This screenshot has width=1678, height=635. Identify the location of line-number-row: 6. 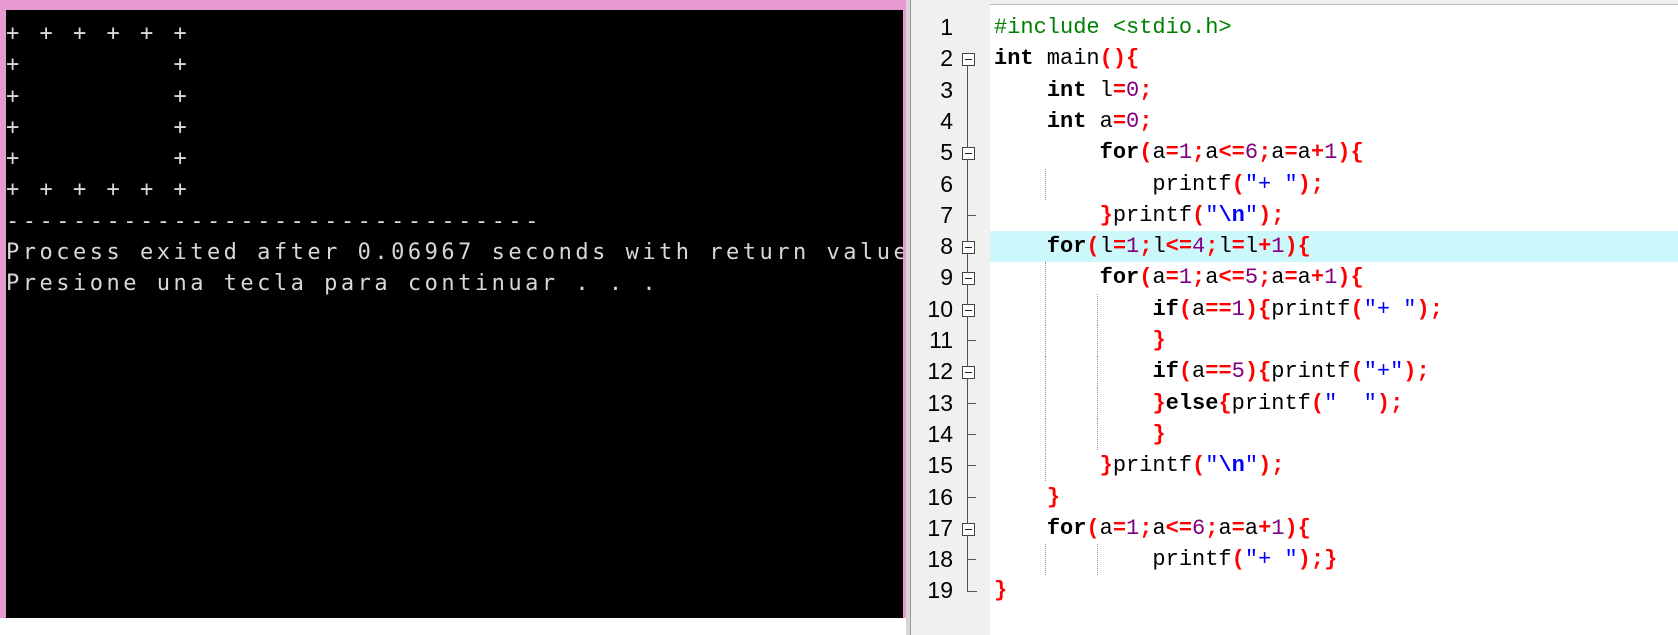
(950, 184).